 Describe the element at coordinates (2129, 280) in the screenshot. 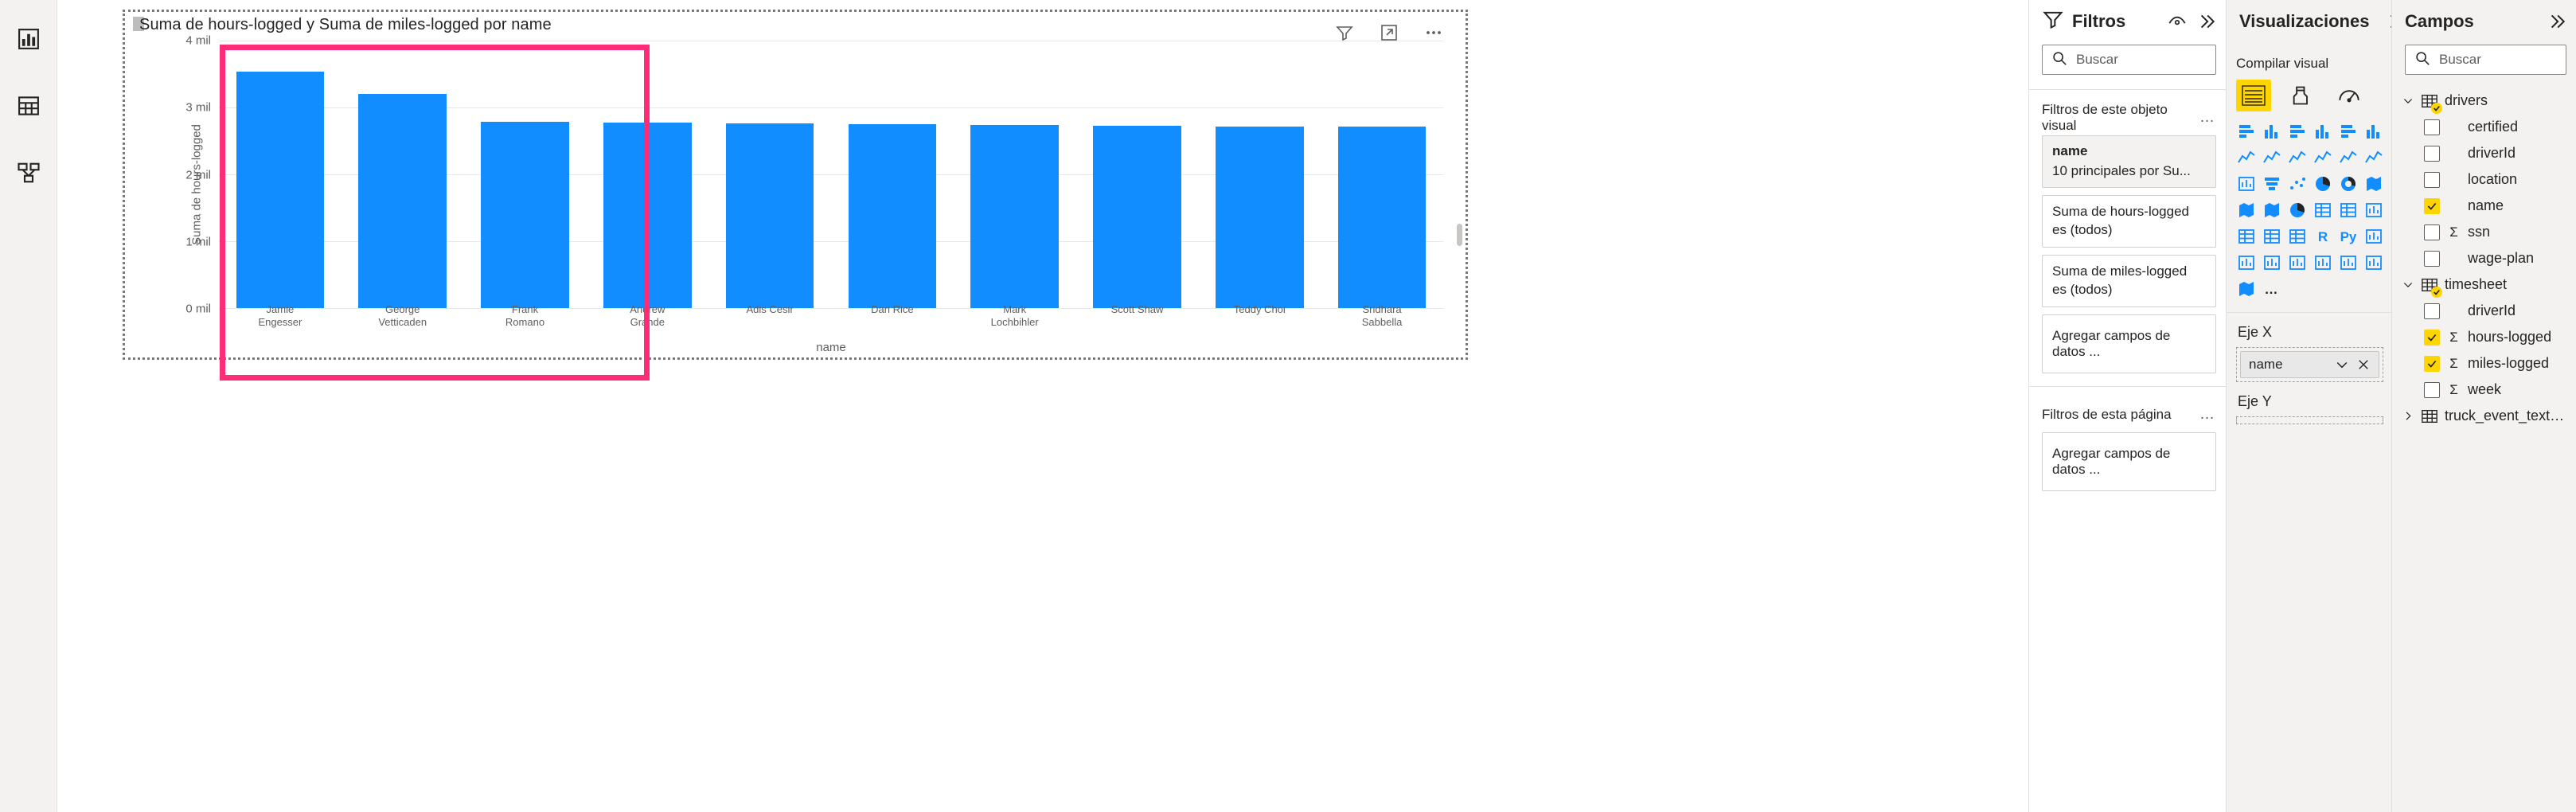

I see `filter-card: Suma de miles-logged es (todos)` at that location.